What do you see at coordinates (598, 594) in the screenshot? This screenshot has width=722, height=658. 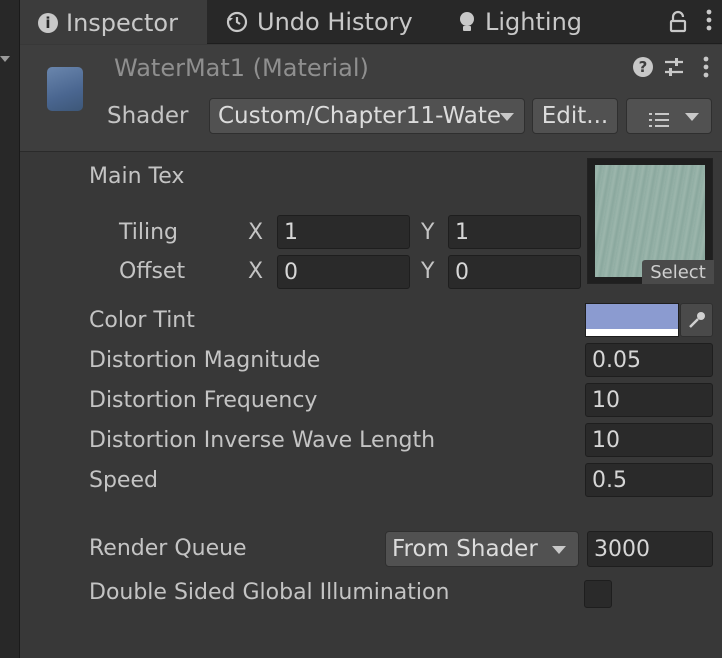 I see `dsgi-checkbox` at bounding box center [598, 594].